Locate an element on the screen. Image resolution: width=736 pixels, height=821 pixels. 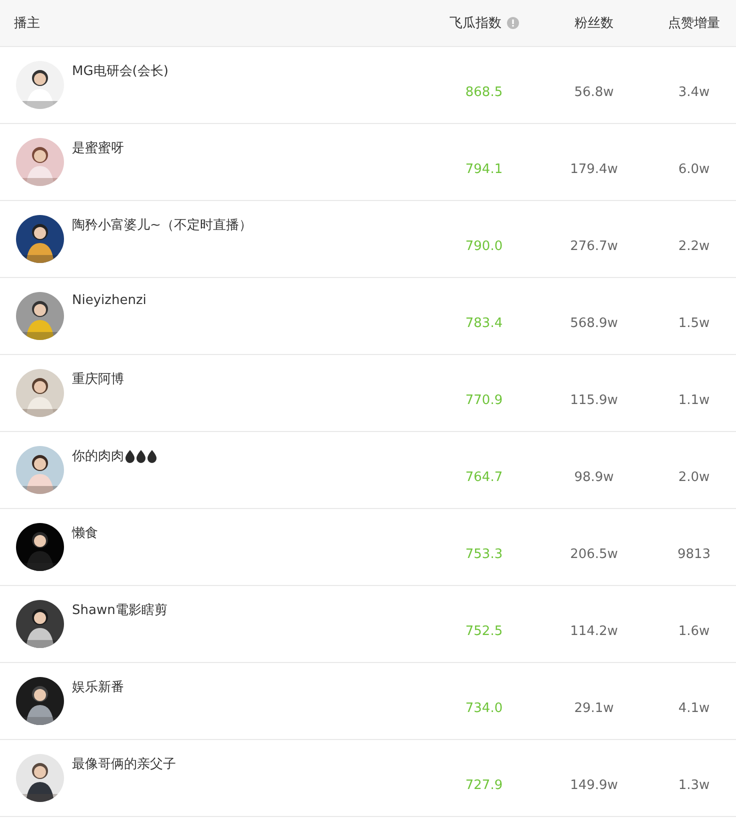
index-value: 764.7 is located at coordinates (484, 477).